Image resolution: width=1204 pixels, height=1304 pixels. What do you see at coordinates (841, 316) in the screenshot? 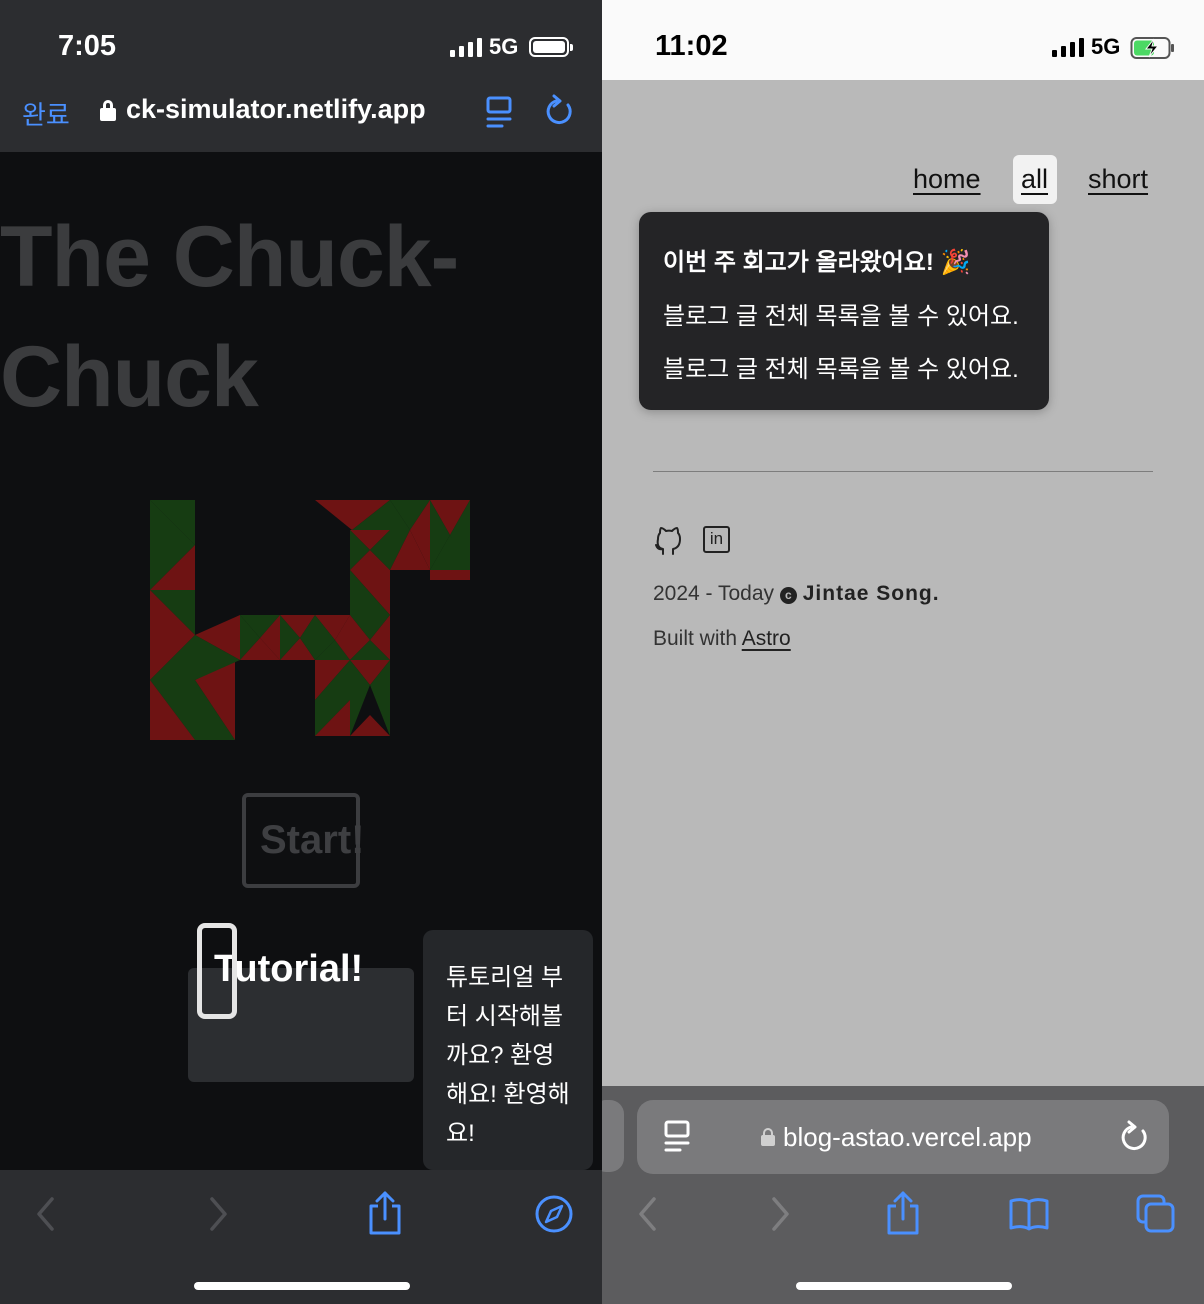
I see `popover-text-1: 블로그 글 전체 목록을 볼 수 있어요.` at bounding box center [841, 316].